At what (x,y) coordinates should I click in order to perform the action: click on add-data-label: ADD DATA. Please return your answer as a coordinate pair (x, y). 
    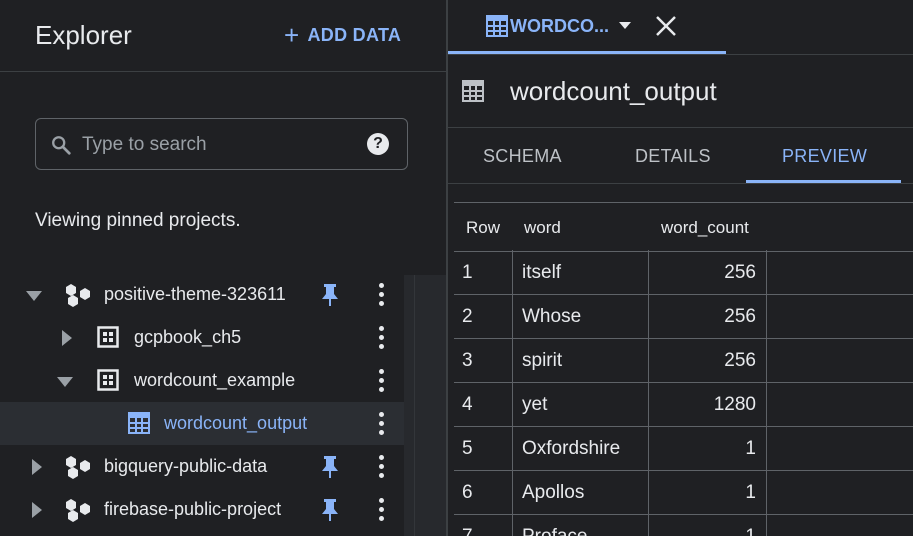
    Looking at the image, I should click on (354, 34).